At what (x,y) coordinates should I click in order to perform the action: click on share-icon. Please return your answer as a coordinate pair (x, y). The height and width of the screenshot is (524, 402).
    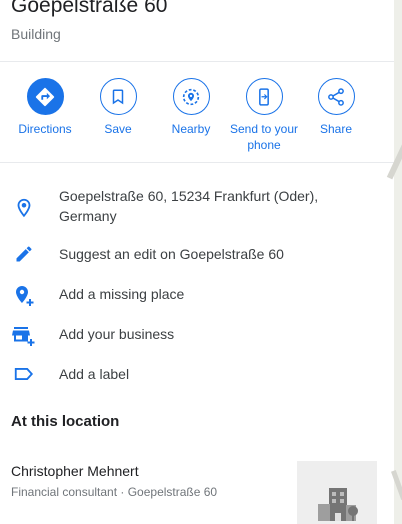
    Looking at the image, I should click on (336, 96).